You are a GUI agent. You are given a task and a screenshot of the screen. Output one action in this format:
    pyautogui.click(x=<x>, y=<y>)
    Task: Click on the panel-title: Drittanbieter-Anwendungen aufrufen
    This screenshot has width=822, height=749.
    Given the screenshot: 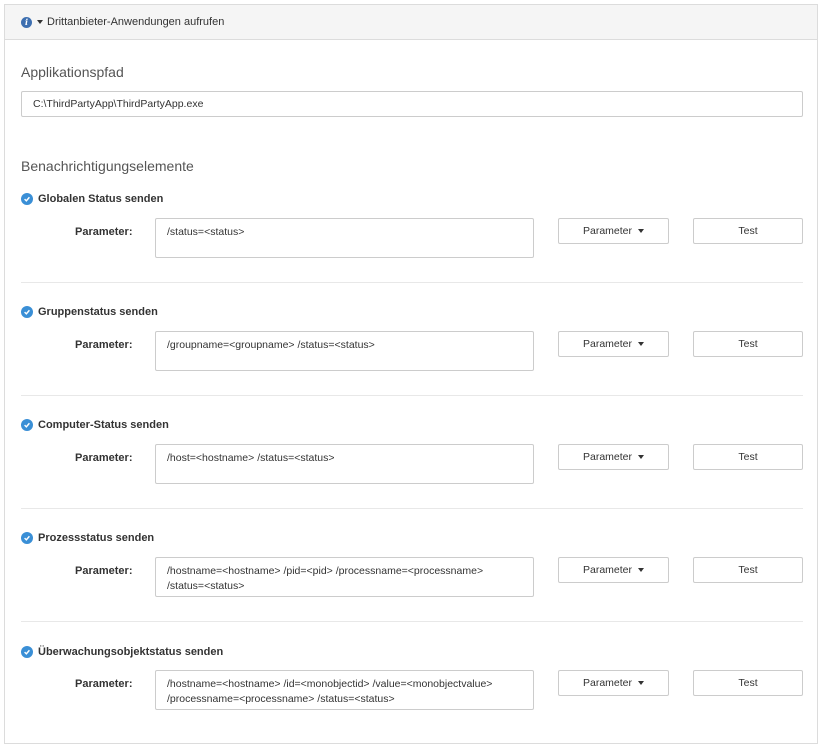 What is the action you would take?
    pyautogui.click(x=136, y=22)
    